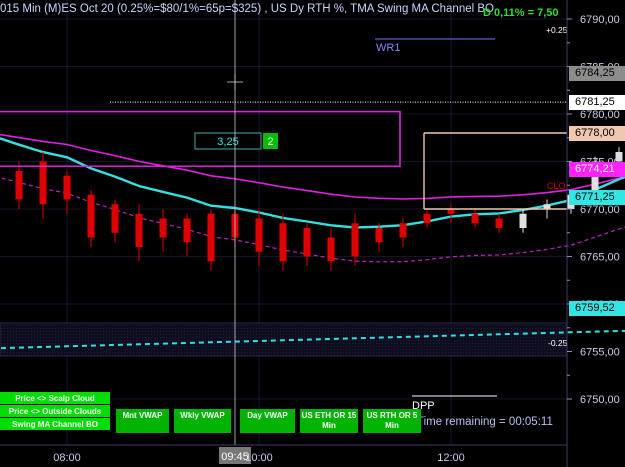 The height and width of the screenshot is (467, 625). Describe the element at coordinates (55, 398) in the screenshot. I see `scalp-cloud-button: Price <> Scalp Cloud` at that location.